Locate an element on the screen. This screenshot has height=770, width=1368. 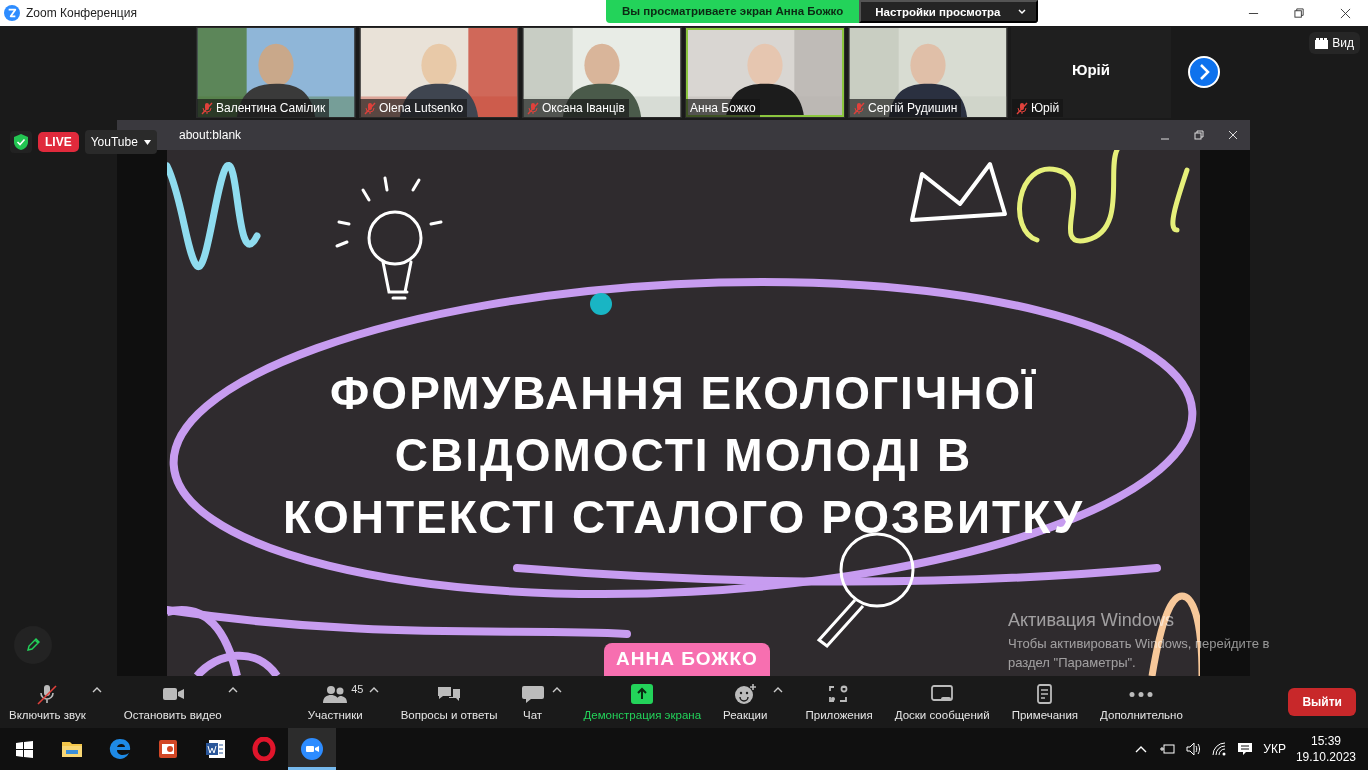
screen-share-notice: Вы просматриваете экран Анна Божко is located at coordinates (733, 11).